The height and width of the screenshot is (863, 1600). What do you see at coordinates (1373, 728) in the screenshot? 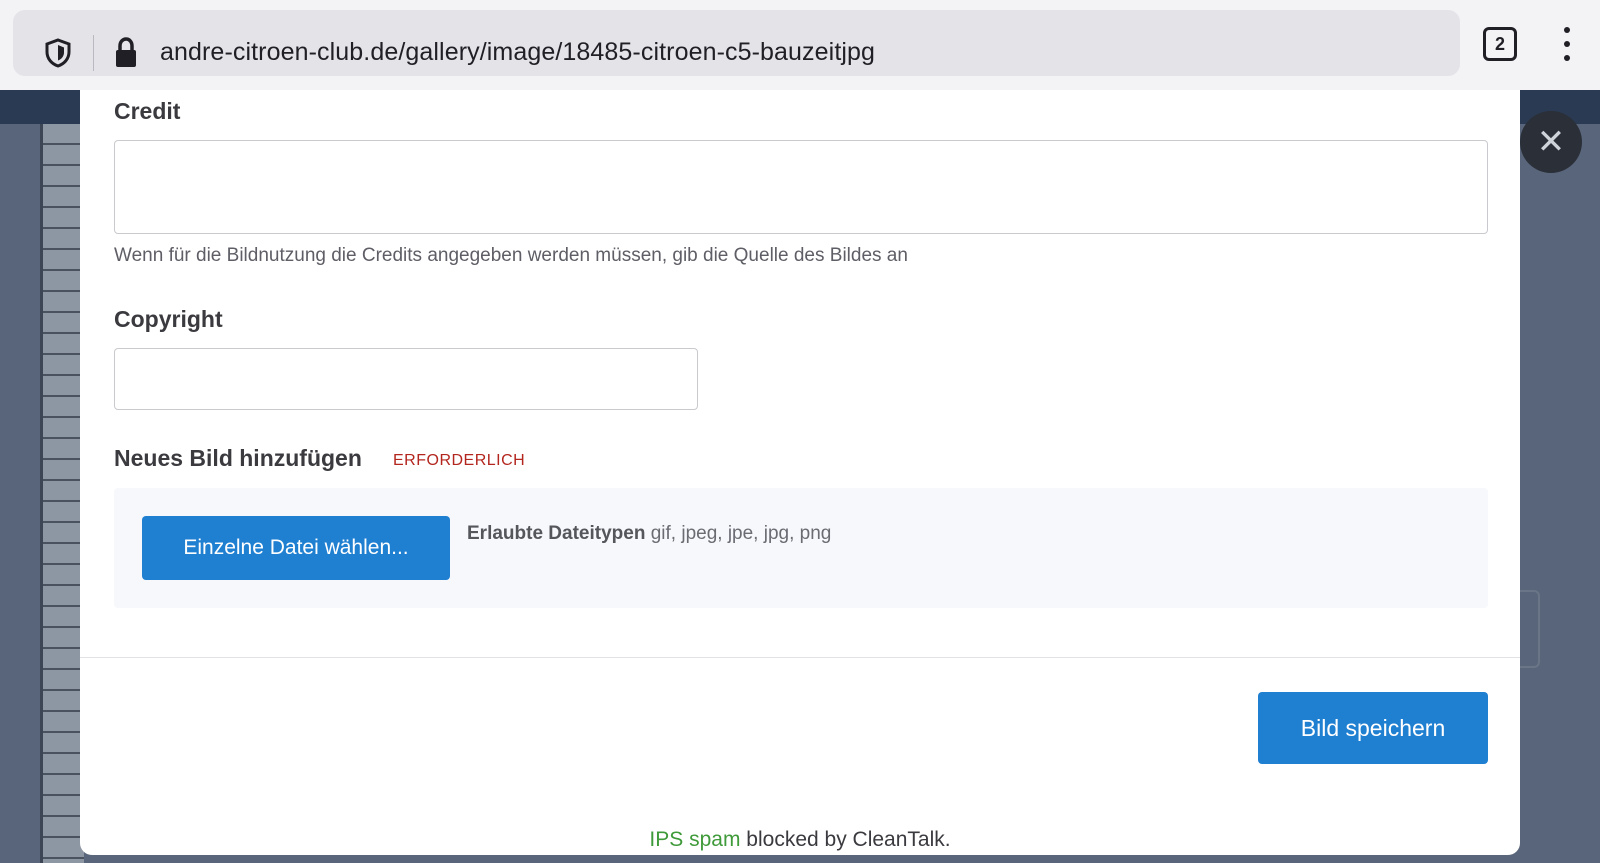
I see `save-image-button: Bild speichern` at bounding box center [1373, 728].